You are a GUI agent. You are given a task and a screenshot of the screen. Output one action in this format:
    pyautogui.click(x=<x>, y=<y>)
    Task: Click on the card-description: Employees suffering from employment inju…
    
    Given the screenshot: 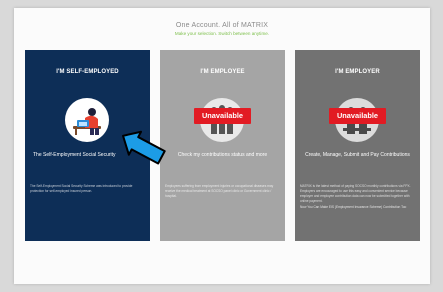 What is the action you would take?
    pyautogui.click(x=219, y=191)
    